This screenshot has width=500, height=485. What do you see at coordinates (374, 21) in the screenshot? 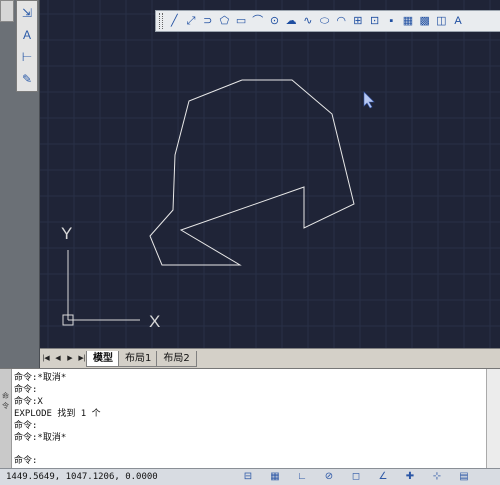
I see `make-block-icon: ⊡` at bounding box center [374, 21].